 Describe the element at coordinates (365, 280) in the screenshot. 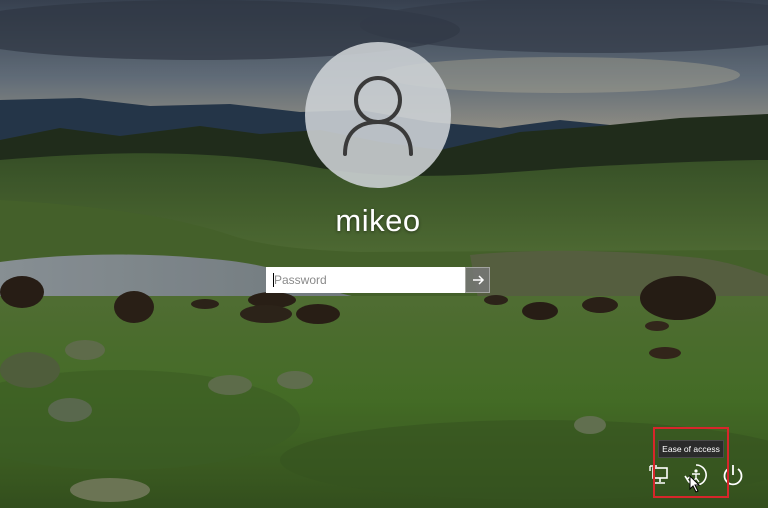

I see `password-input` at that location.